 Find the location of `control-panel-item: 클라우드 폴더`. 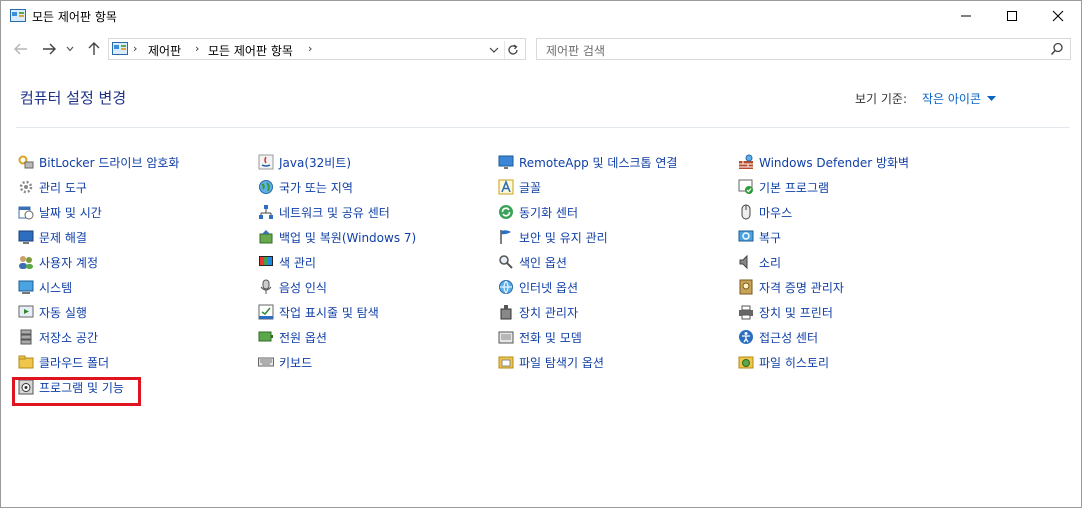

control-panel-item: 클라우드 폴더 is located at coordinates (63, 362).